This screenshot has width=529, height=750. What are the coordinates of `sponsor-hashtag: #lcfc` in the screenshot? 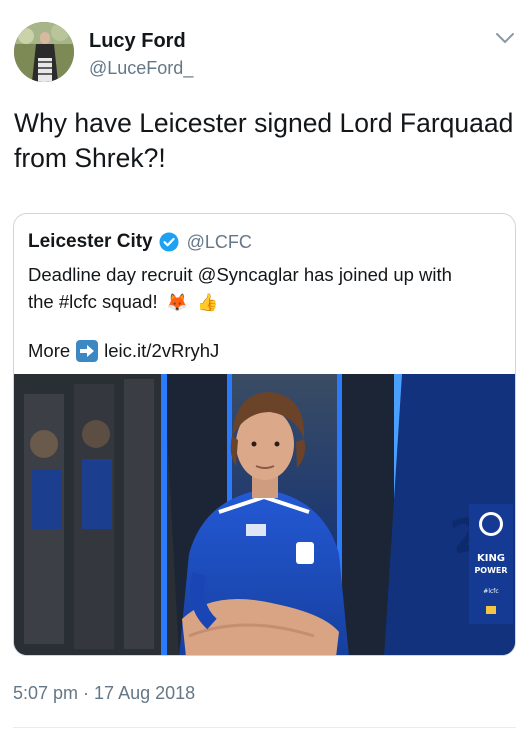 It's located at (490, 591).